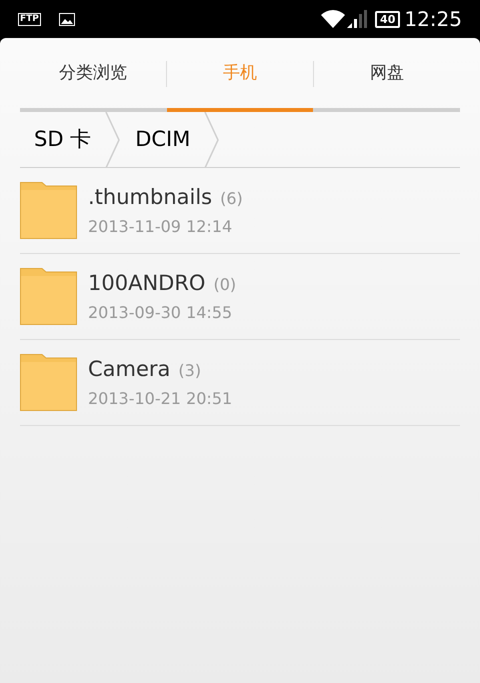 Image resolution: width=480 pixels, height=683 pixels. Describe the element at coordinates (387, 74) in the screenshot. I see `tab: 网盘` at that location.